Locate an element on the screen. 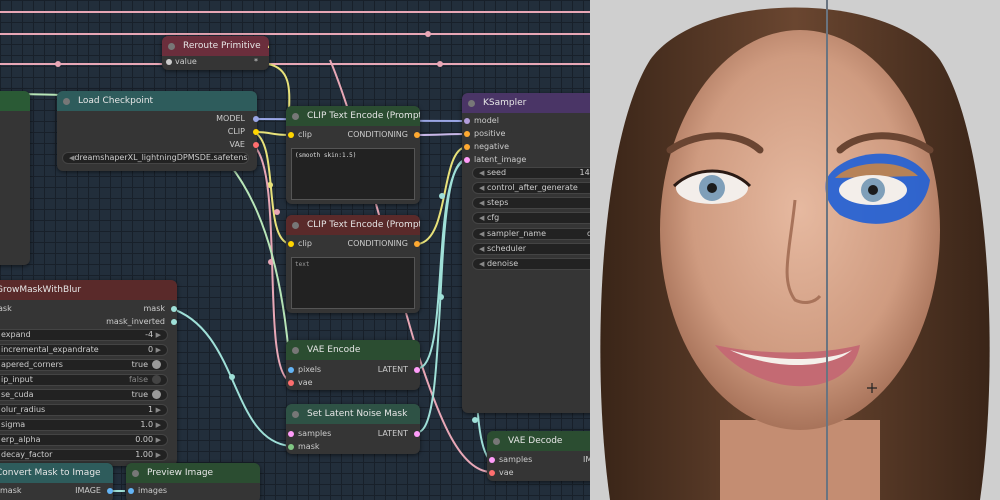 The height and width of the screenshot is (500, 1000). node-header: GrowMaskWithBlur is located at coordinates (88, 290).